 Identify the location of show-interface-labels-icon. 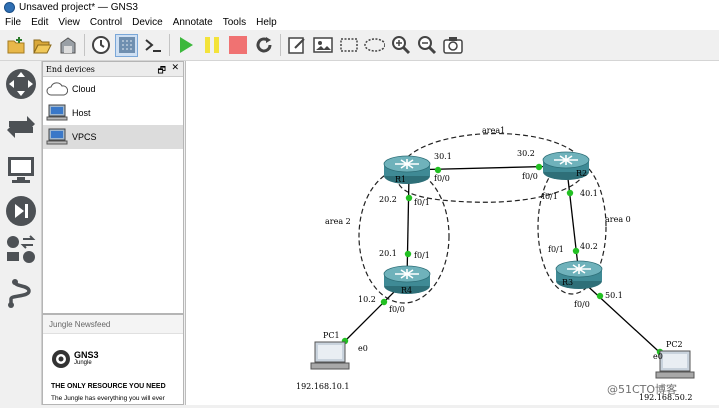
(126, 45).